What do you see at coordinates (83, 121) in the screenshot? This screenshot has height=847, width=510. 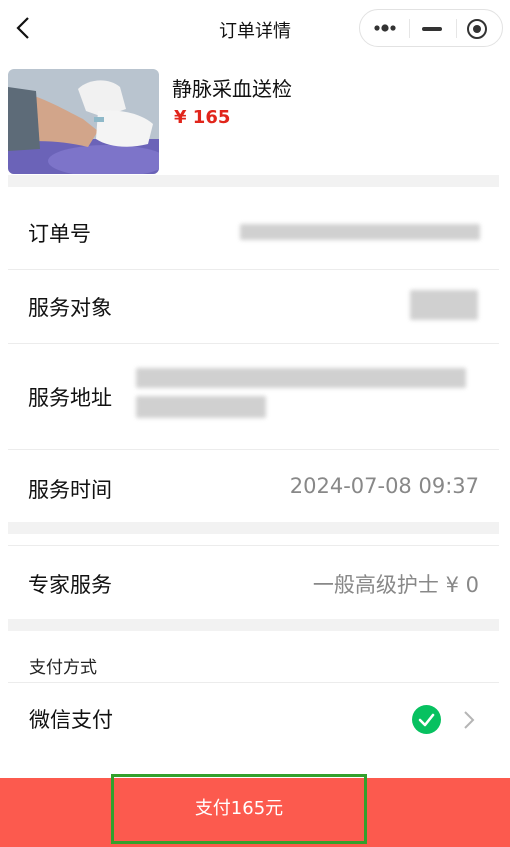 I see `product-image` at bounding box center [83, 121].